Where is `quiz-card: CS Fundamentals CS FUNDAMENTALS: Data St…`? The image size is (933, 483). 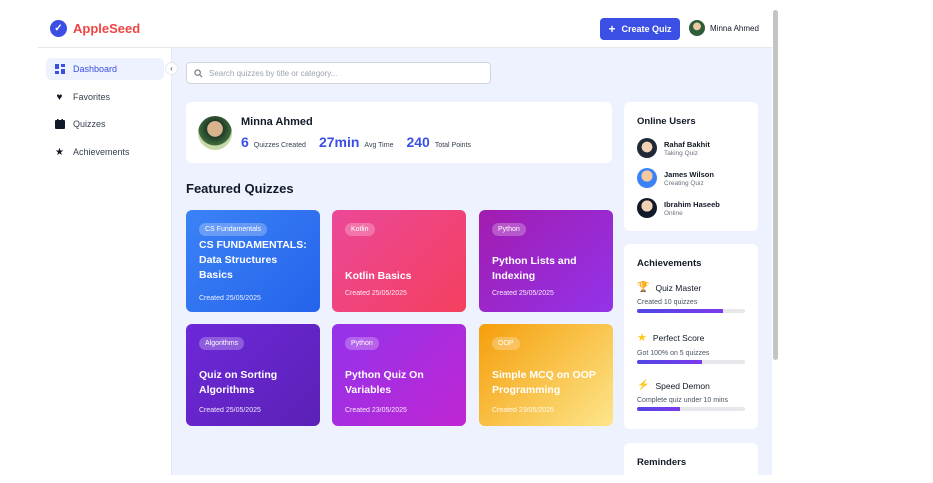
quiz-card: CS Fundamentals CS FUNDAMENTALS: Data St… is located at coordinates (253, 261).